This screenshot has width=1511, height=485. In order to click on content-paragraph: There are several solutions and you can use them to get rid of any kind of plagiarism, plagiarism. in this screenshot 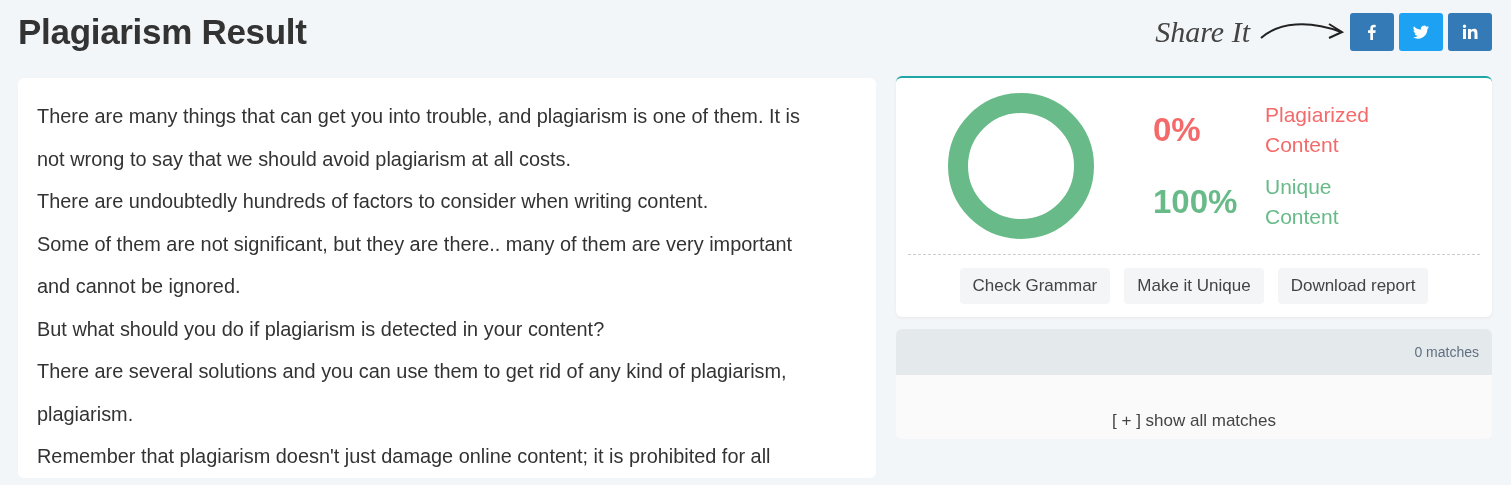, I will do `click(412, 393)`.